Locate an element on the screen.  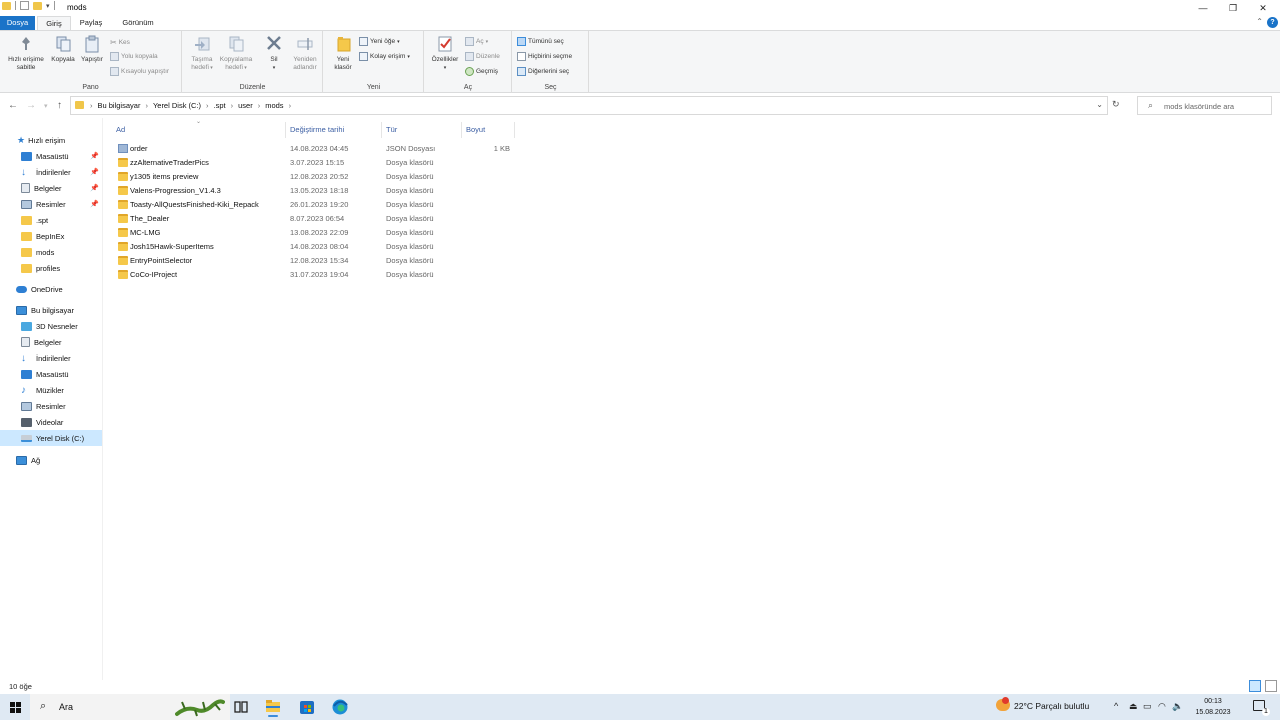
forward-arrow-icon: → is located at coordinates (31, 105).